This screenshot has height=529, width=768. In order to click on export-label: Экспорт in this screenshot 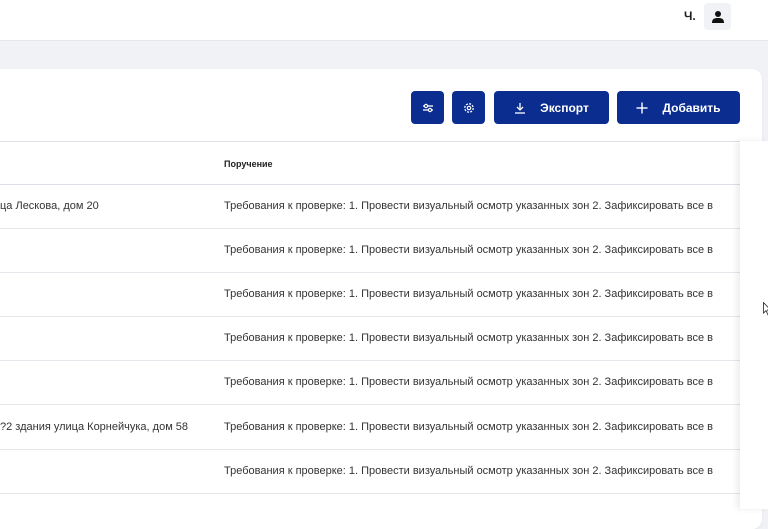, I will do `click(564, 107)`.